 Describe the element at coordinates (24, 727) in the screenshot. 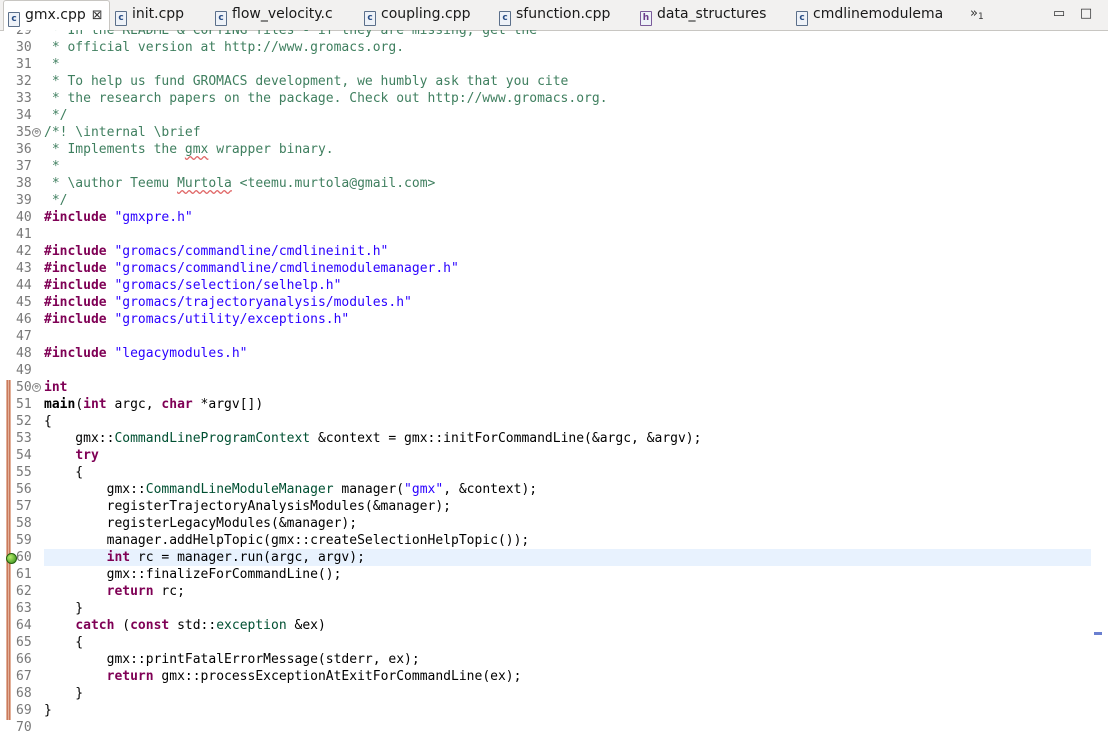

I see `line-number: 70` at that location.